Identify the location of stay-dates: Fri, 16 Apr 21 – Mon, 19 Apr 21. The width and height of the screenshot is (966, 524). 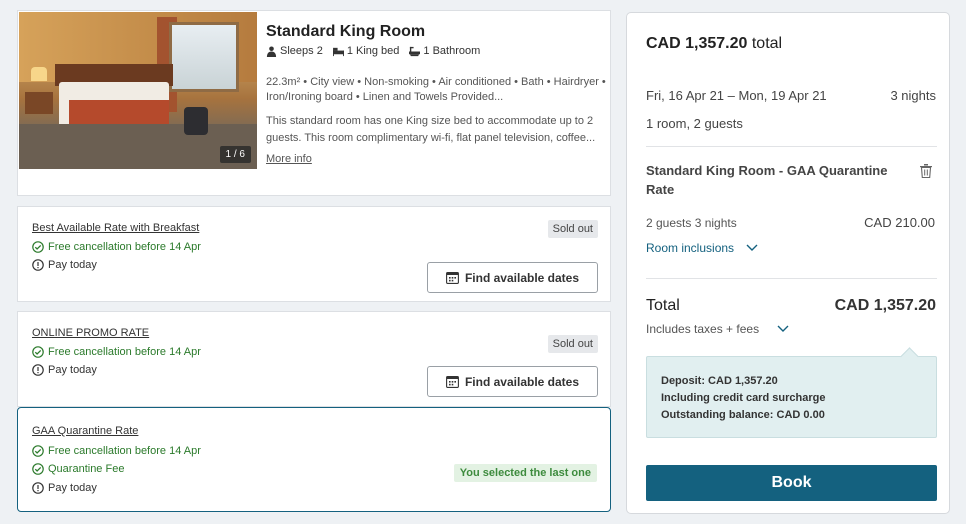
(736, 95).